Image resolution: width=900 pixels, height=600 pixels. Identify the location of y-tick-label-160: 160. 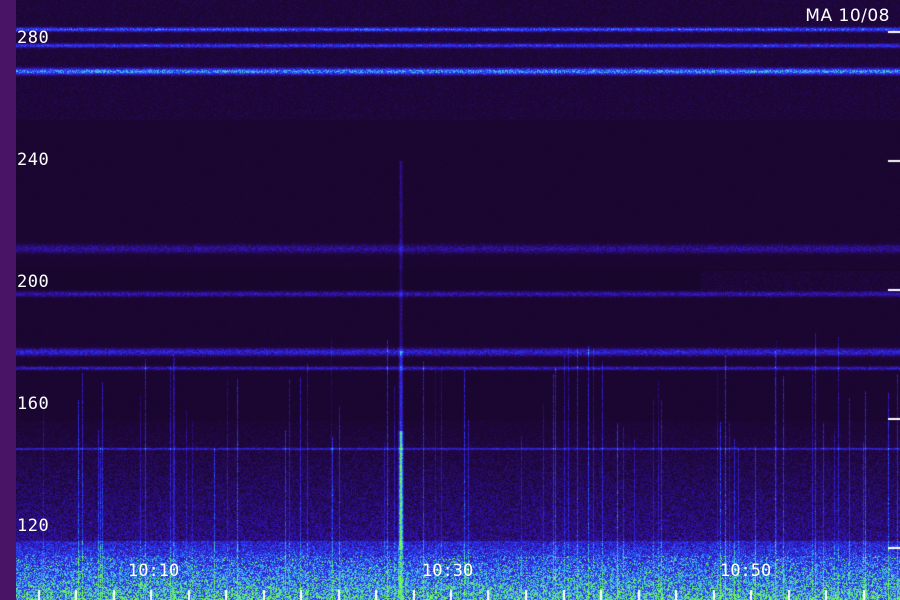
(33, 404).